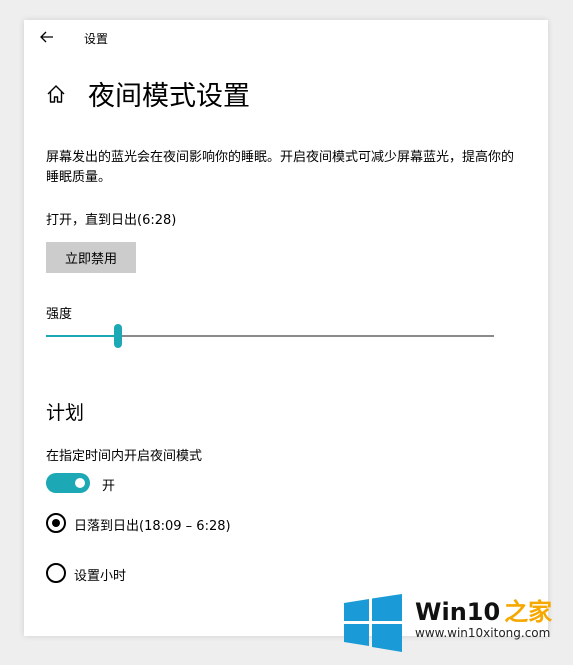 The image size is (573, 665). I want to click on titlebar: 设置, so click(286, 37).